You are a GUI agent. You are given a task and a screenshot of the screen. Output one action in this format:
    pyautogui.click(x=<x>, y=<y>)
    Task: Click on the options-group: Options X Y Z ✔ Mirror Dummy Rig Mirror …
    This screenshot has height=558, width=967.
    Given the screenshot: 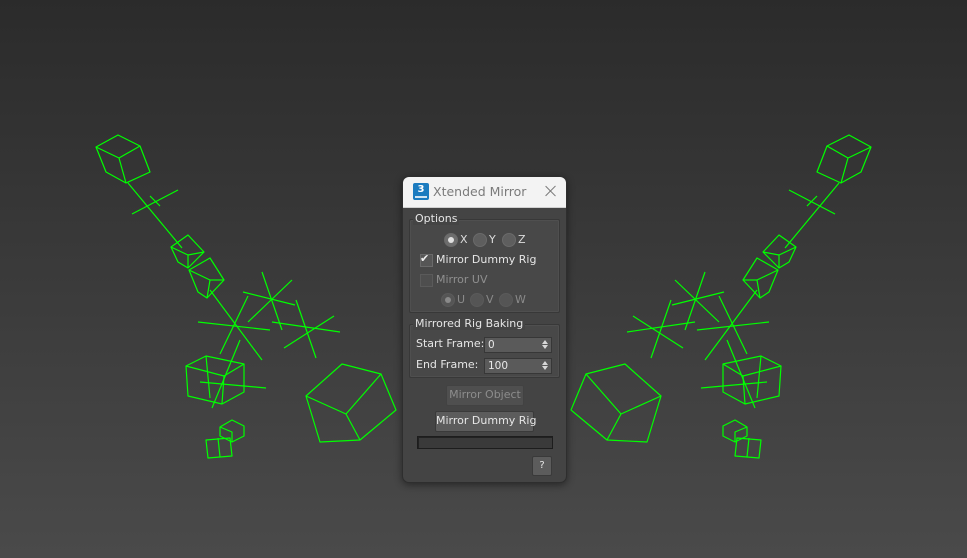 What is the action you would take?
    pyautogui.click(x=484, y=262)
    